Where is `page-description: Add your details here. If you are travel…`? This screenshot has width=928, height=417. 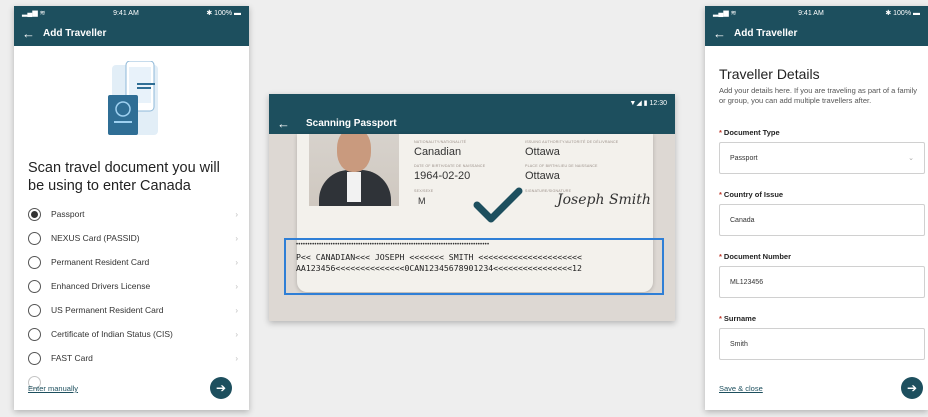 page-description: Add your details here. If you are travel… is located at coordinates (818, 95).